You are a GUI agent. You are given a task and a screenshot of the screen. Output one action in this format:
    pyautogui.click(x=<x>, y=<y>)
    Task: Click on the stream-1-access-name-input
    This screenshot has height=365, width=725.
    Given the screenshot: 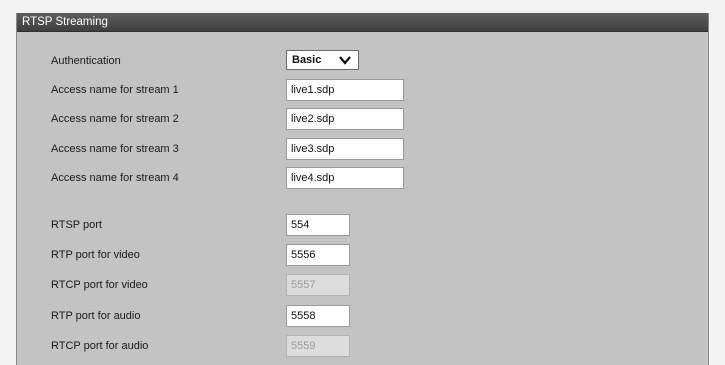 What is the action you would take?
    pyautogui.click(x=345, y=90)
    